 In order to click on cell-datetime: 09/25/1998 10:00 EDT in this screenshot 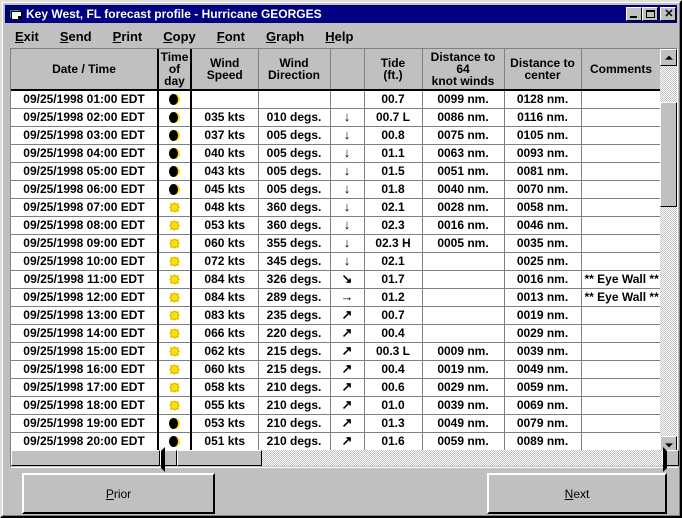, I will do `click(85, 261)`.